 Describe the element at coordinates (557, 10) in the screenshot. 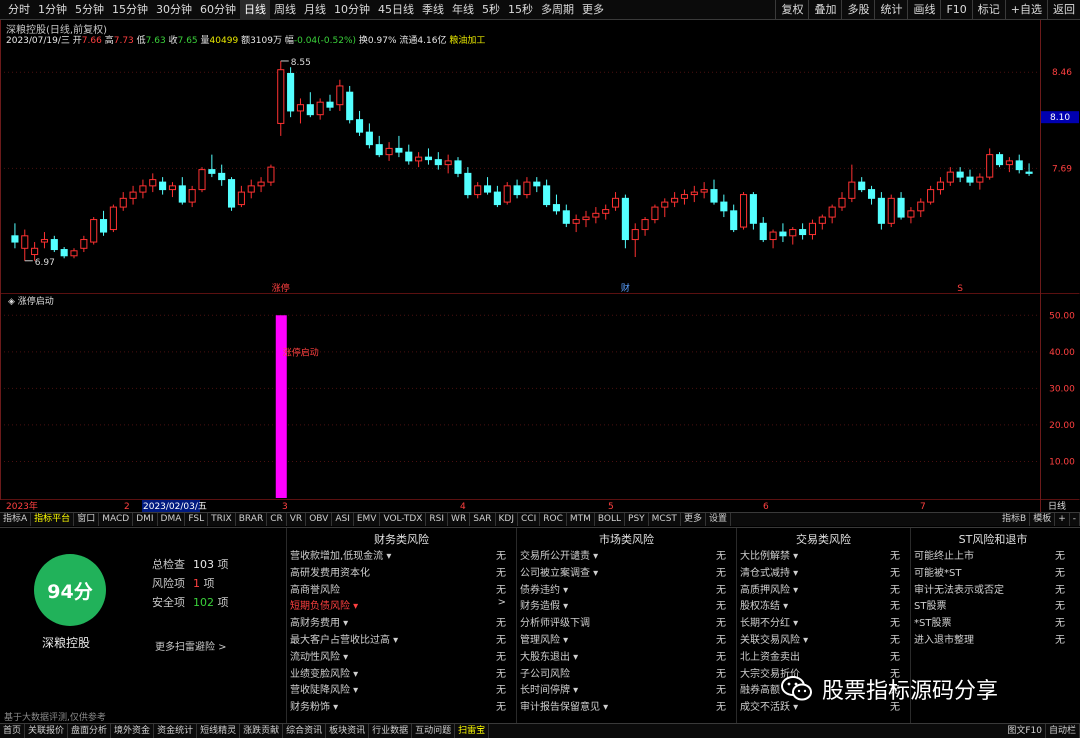

I see `period-tab-15: 多周期` at that location.